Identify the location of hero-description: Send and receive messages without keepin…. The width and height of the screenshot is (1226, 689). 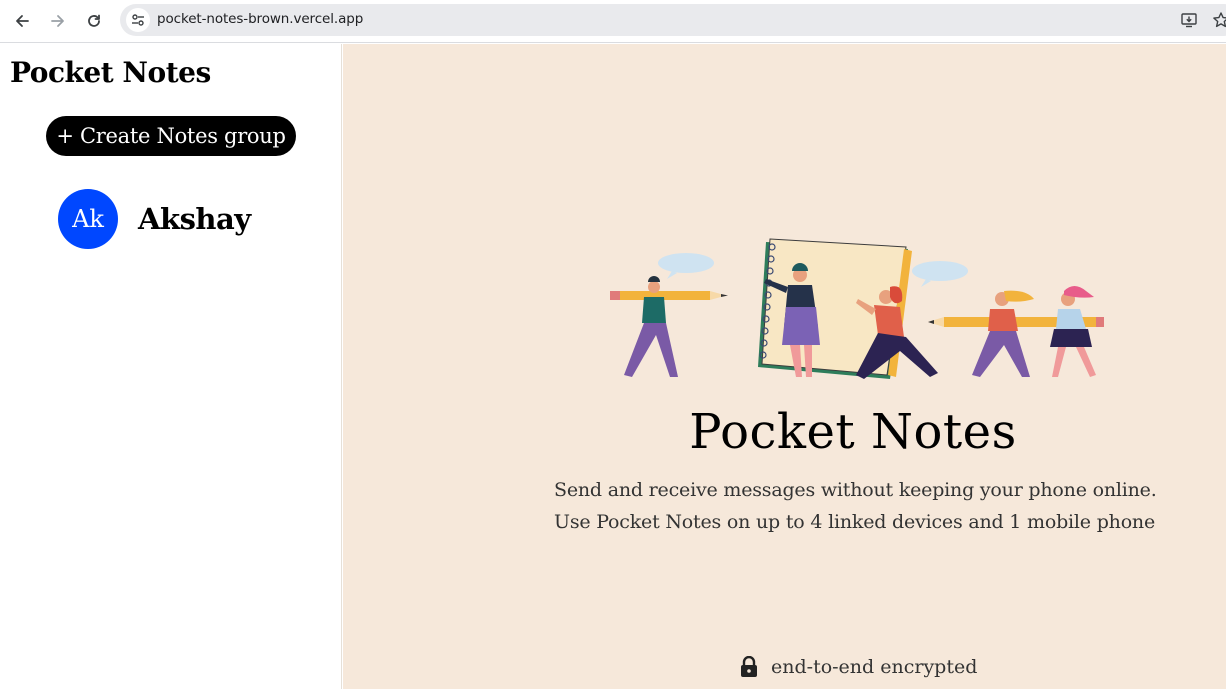
(874, 506).